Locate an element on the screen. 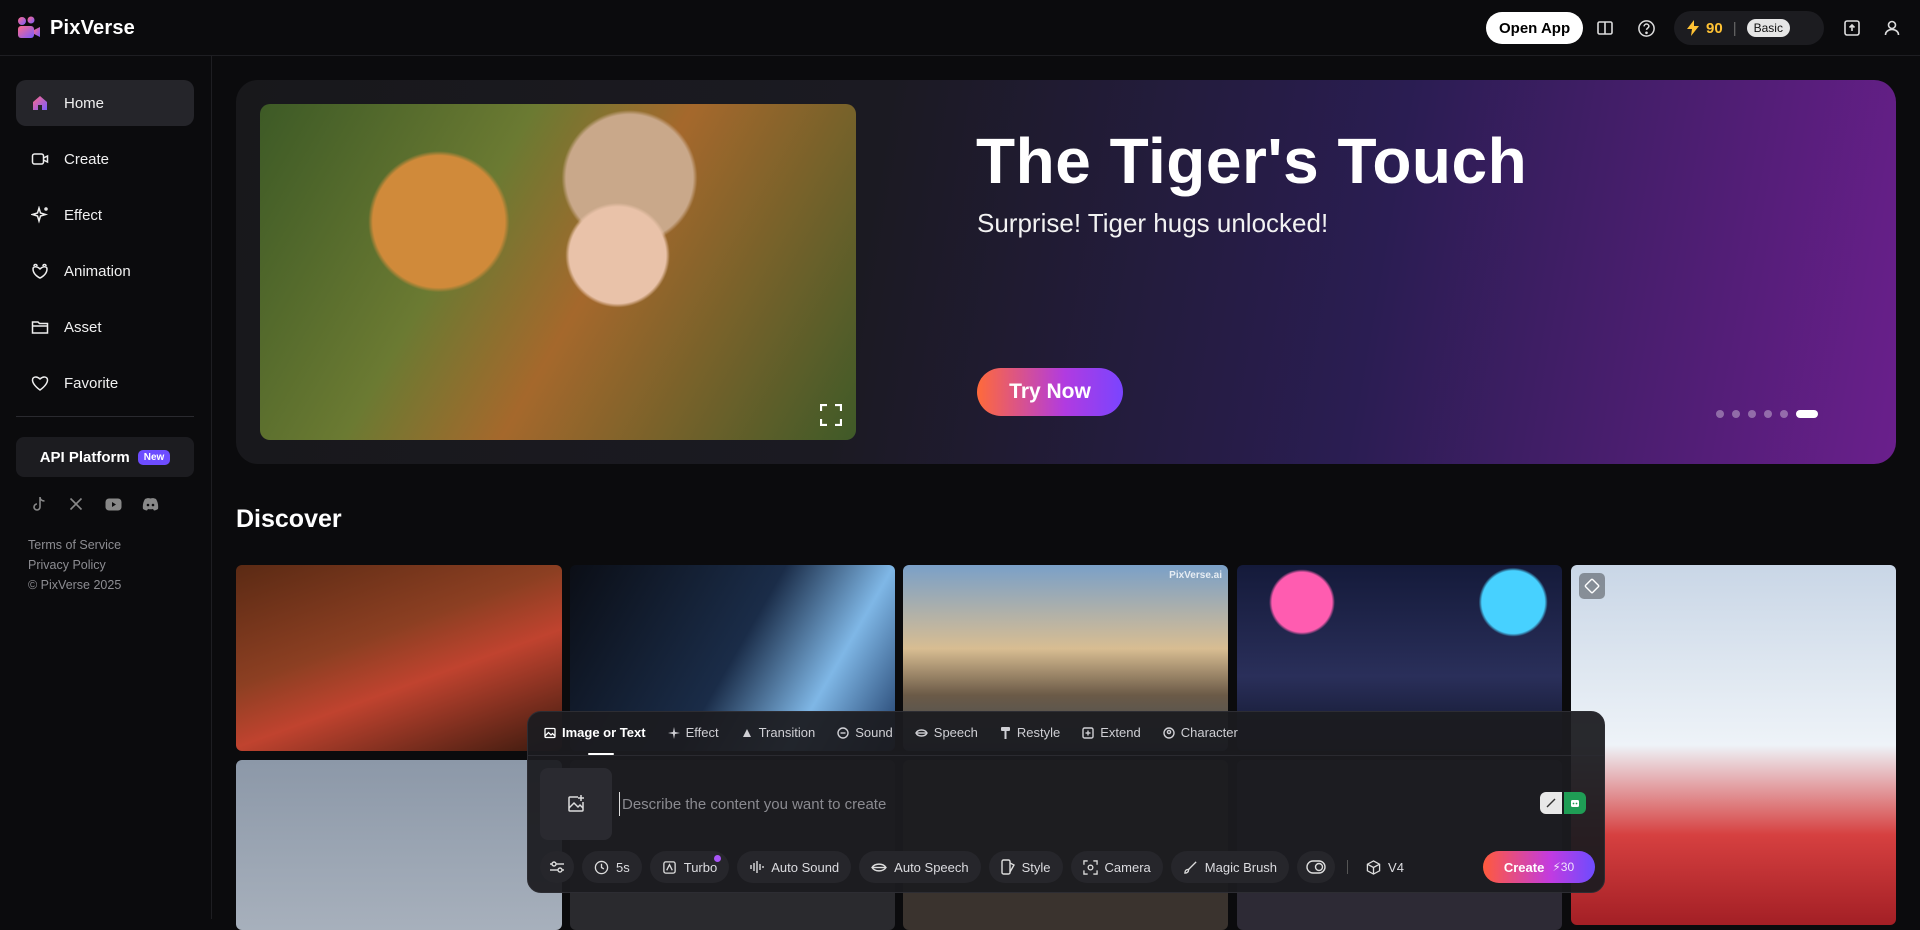 The width and height of the screenshot is (1920, 930). image-upload-button is located at coordinates (576, 804).